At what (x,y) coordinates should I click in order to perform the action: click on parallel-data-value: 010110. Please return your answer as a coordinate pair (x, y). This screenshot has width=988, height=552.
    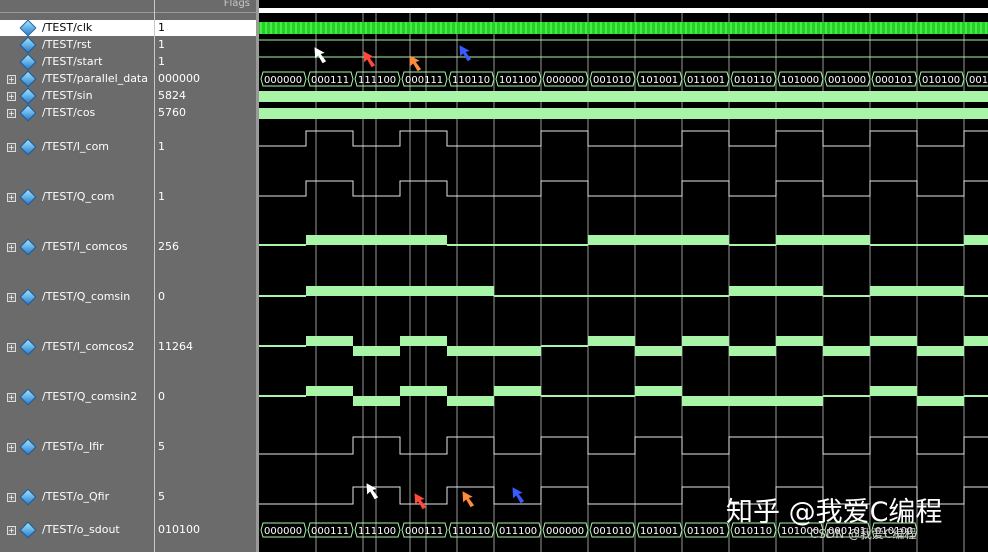
    Looking at the image, I should click on (753, 80).